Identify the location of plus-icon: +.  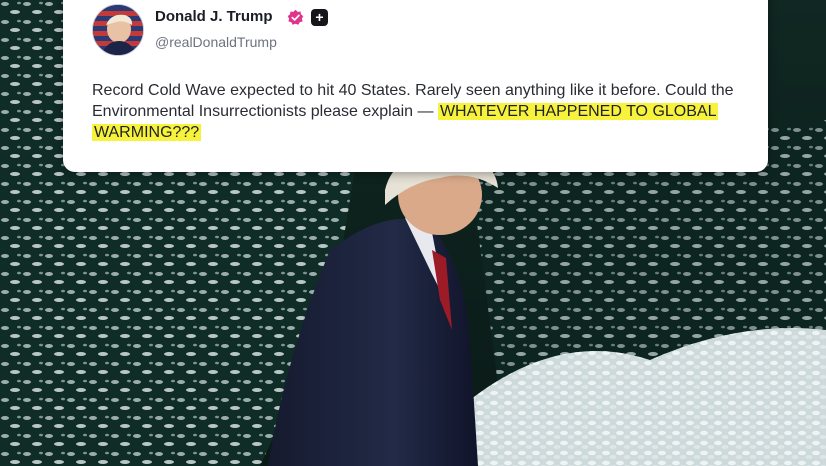
(319, 17).